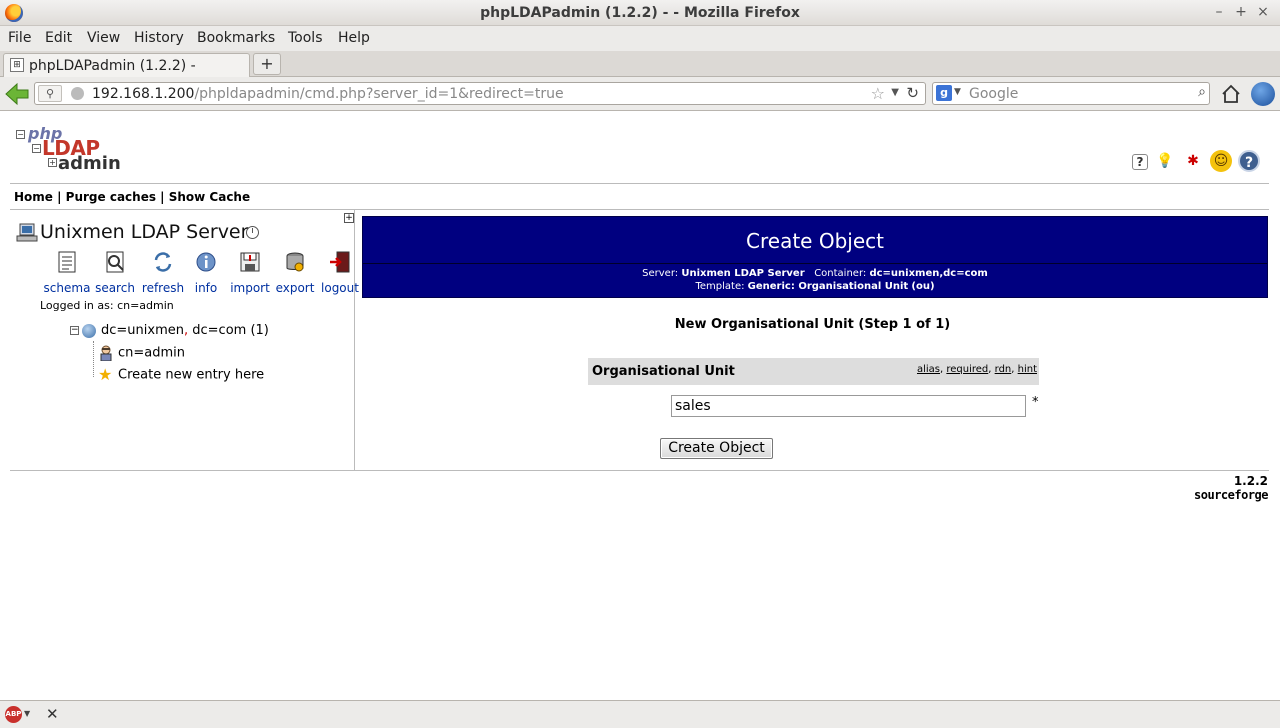 This screenshot has height=728, width=1280. What do you see at coordinates (52, 162) in the screenshot?
I see `logo-tree-box: +` at bounding box center [52, 162].